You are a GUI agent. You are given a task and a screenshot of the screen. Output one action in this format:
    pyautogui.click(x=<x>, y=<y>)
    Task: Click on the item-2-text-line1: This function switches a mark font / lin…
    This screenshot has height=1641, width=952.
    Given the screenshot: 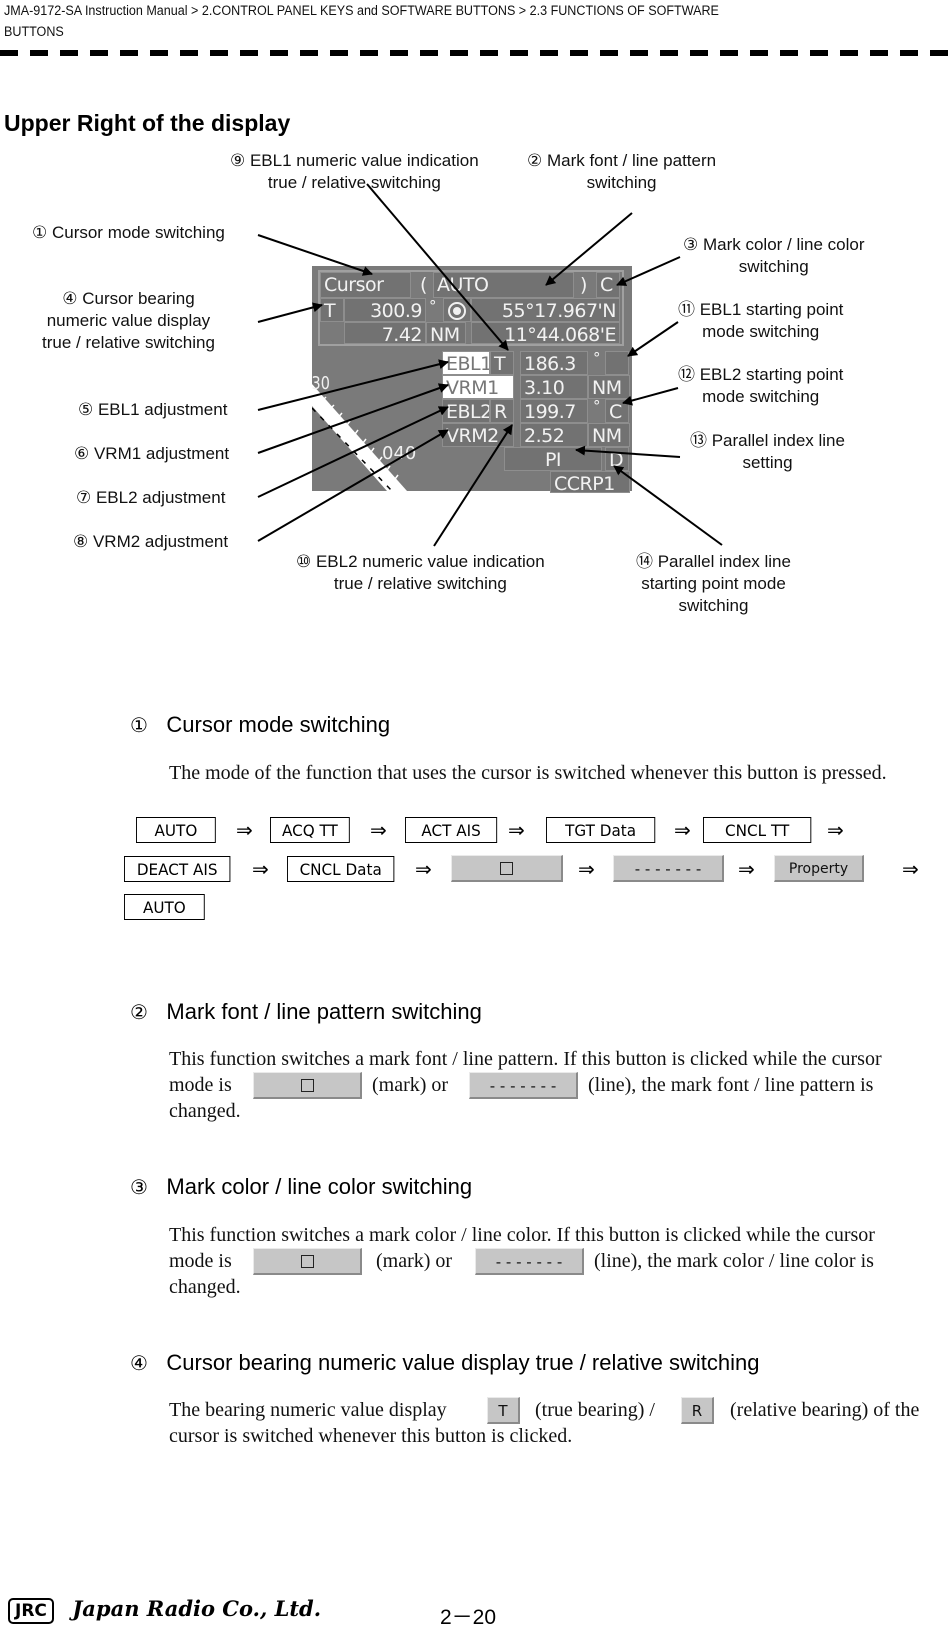 What is the action you would take?
    pyautogui.click(x=525, y=1059)
    